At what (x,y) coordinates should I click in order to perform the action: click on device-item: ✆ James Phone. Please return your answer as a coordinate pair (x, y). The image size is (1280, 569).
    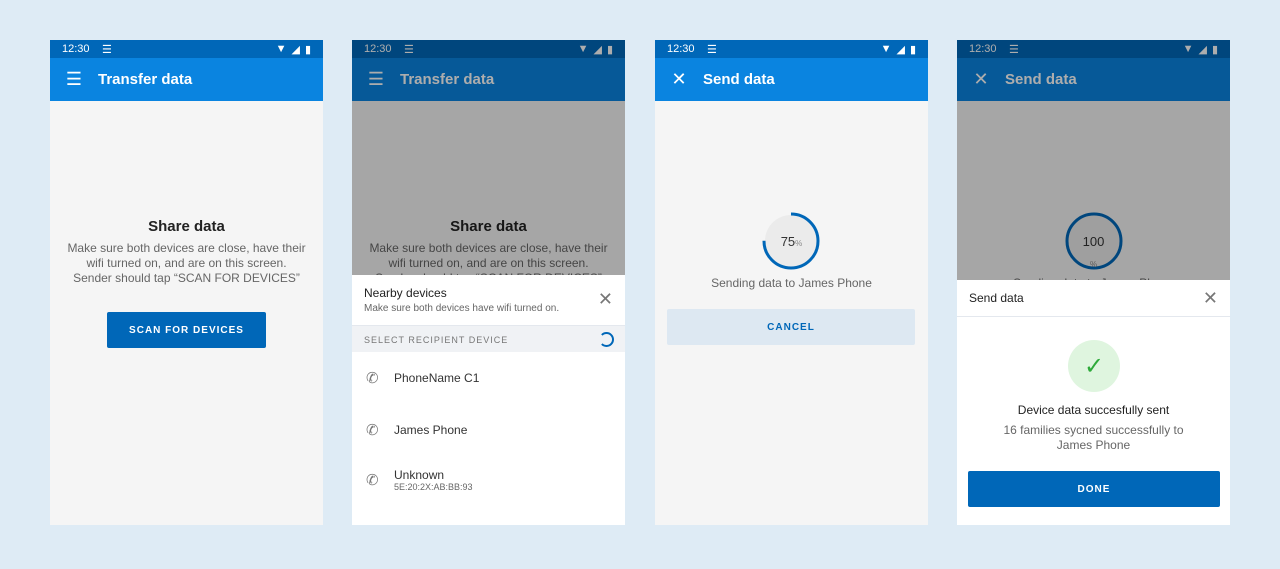
    Looking at the image, I should click on (488, 430).